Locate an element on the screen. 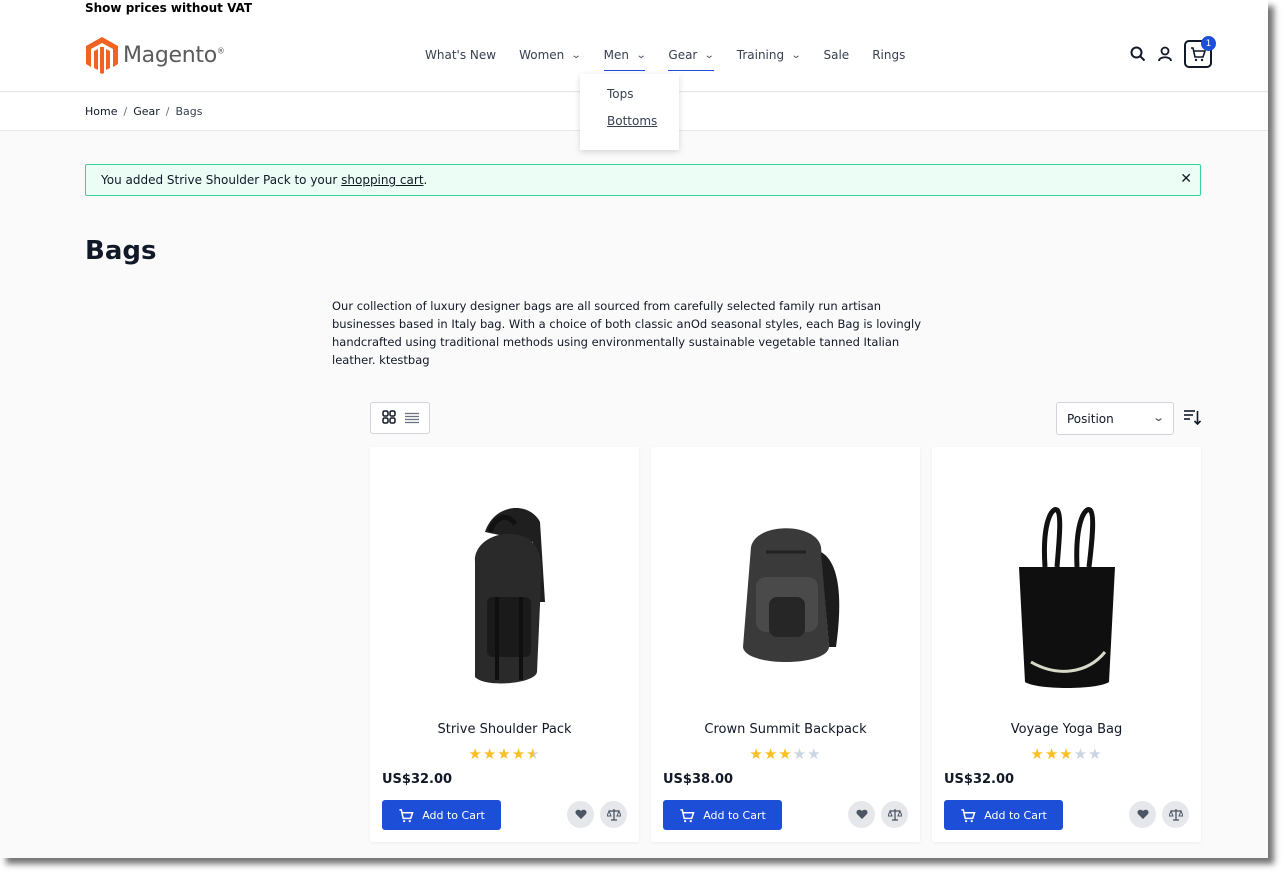 The image size is (1285, 874). breadcrumb-gear: Gear is located at coordinates (146, 111).